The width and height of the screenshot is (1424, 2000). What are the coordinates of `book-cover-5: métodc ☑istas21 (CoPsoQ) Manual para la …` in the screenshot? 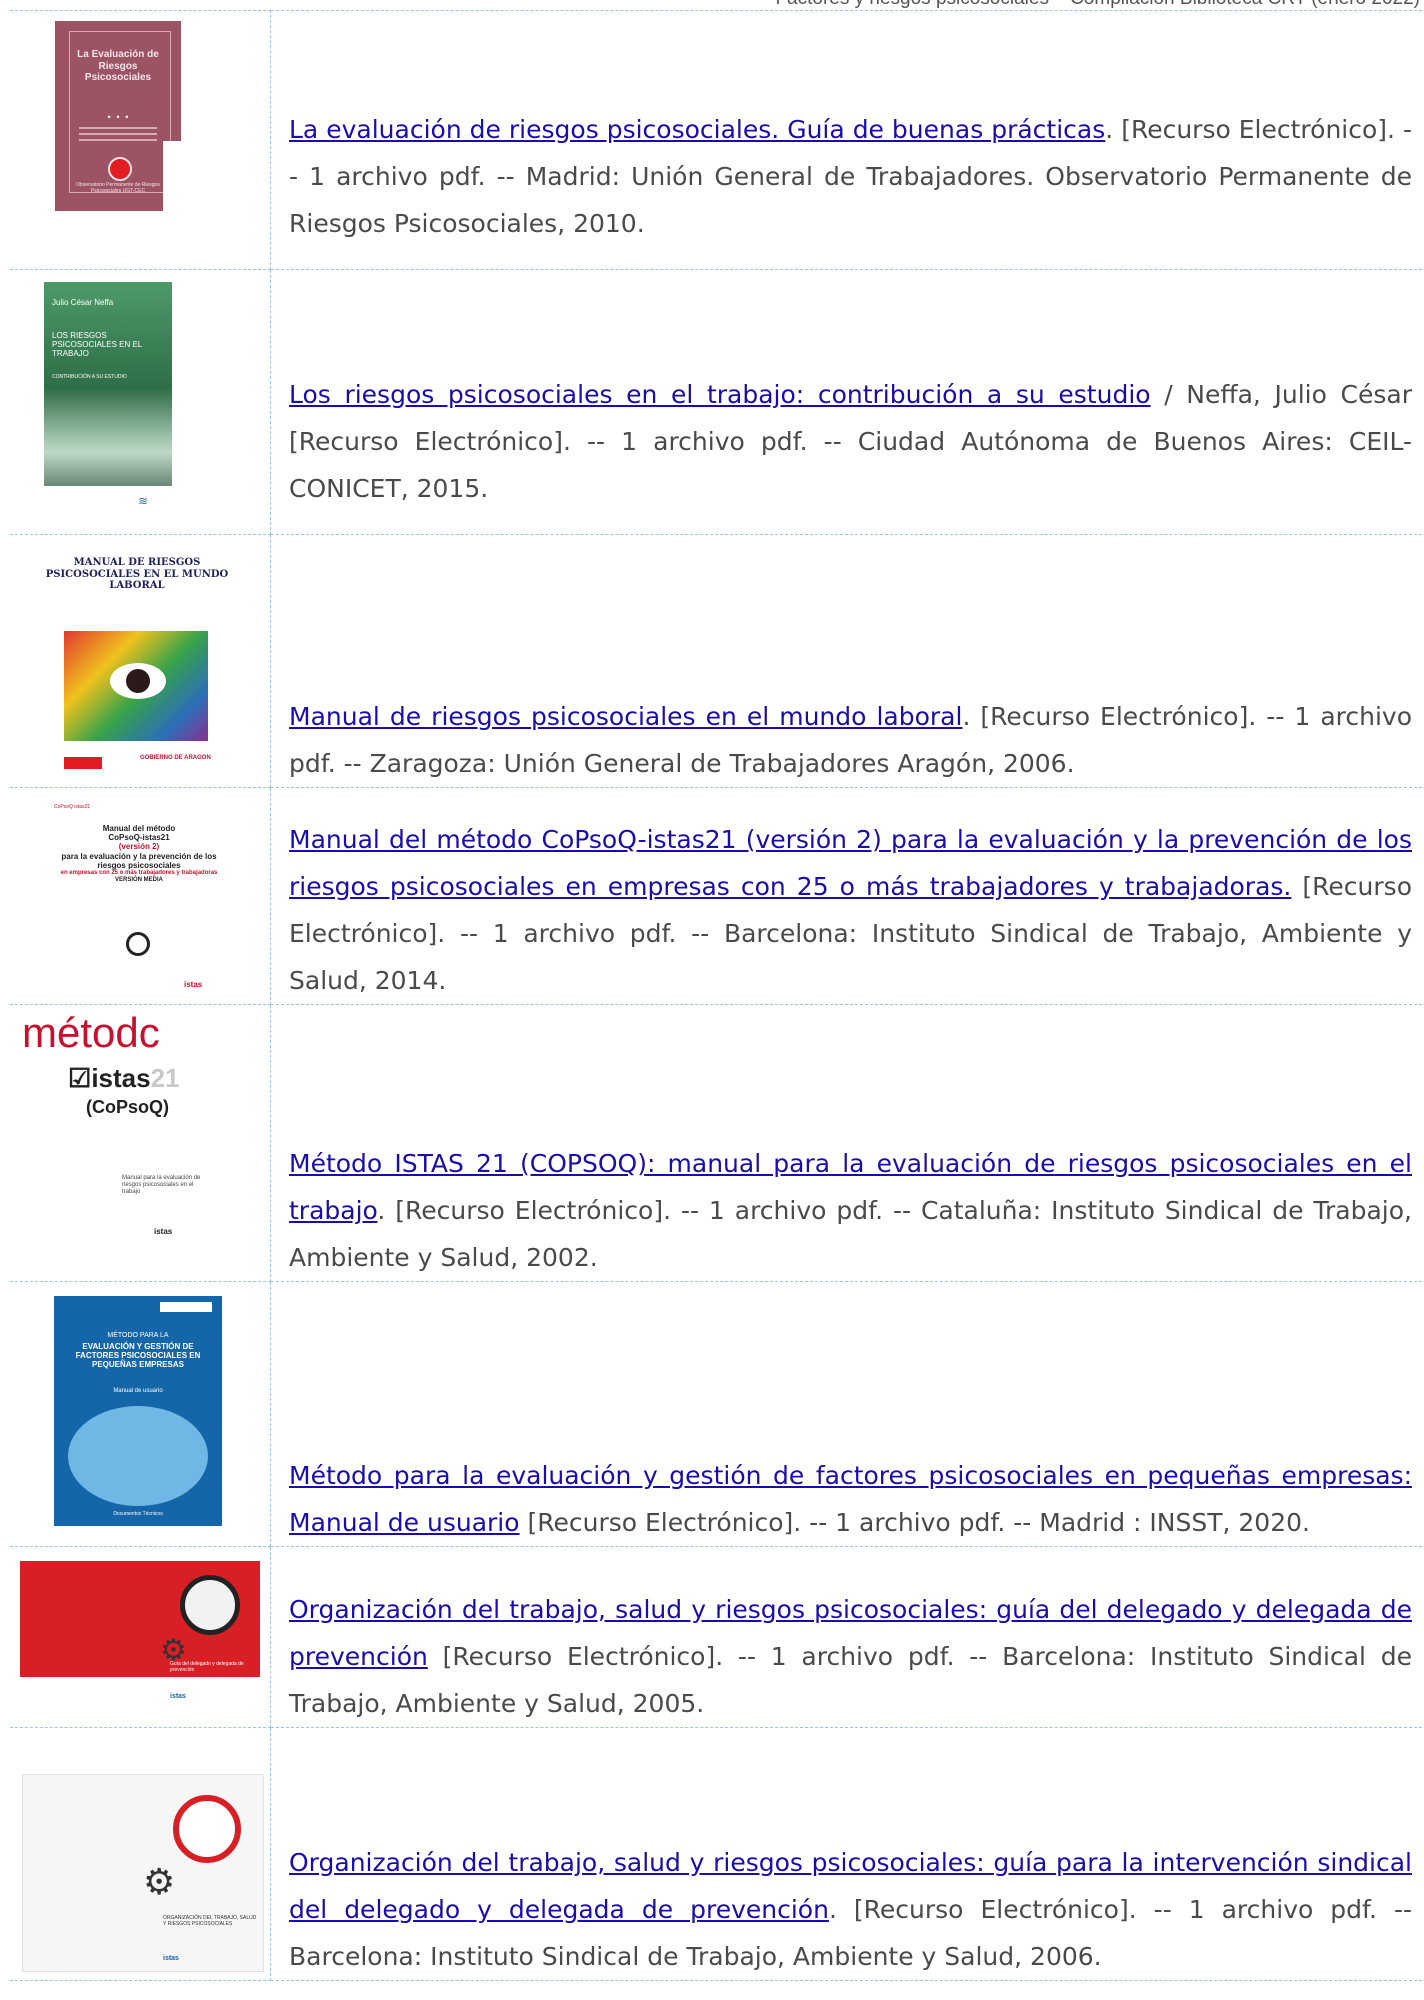 It's located at (138, 1139).